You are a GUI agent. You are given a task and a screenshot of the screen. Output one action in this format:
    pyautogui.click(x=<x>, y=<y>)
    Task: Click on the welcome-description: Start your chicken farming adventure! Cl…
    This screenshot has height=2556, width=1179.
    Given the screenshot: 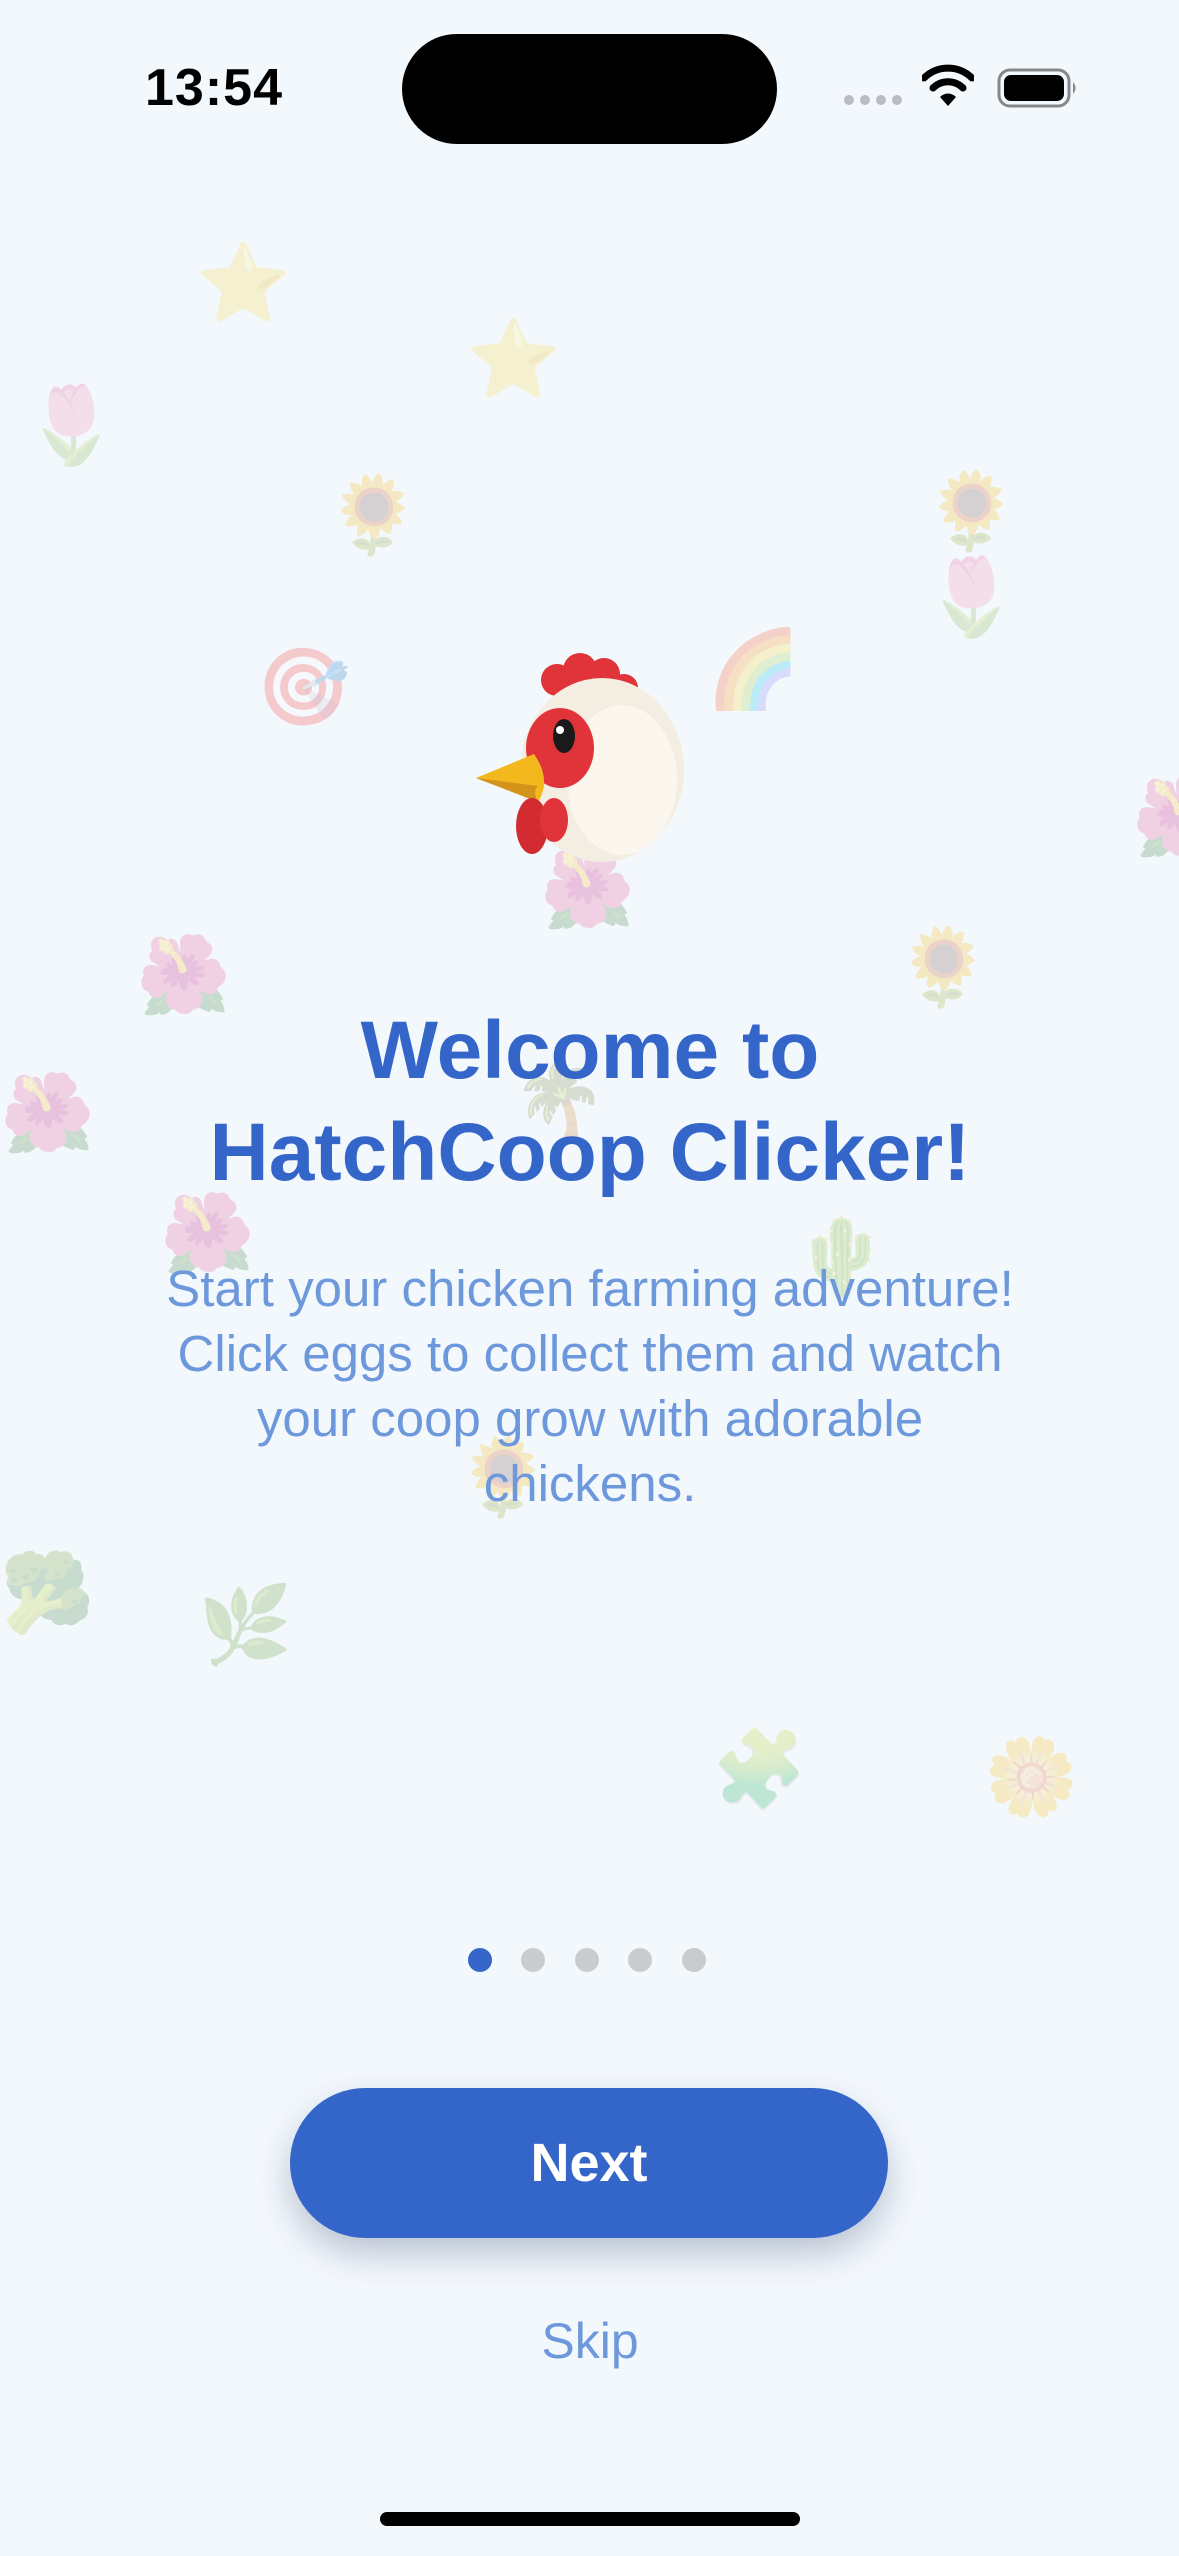 What is the action you would take?
    pyautogui.click(x=590, y=1386)
    